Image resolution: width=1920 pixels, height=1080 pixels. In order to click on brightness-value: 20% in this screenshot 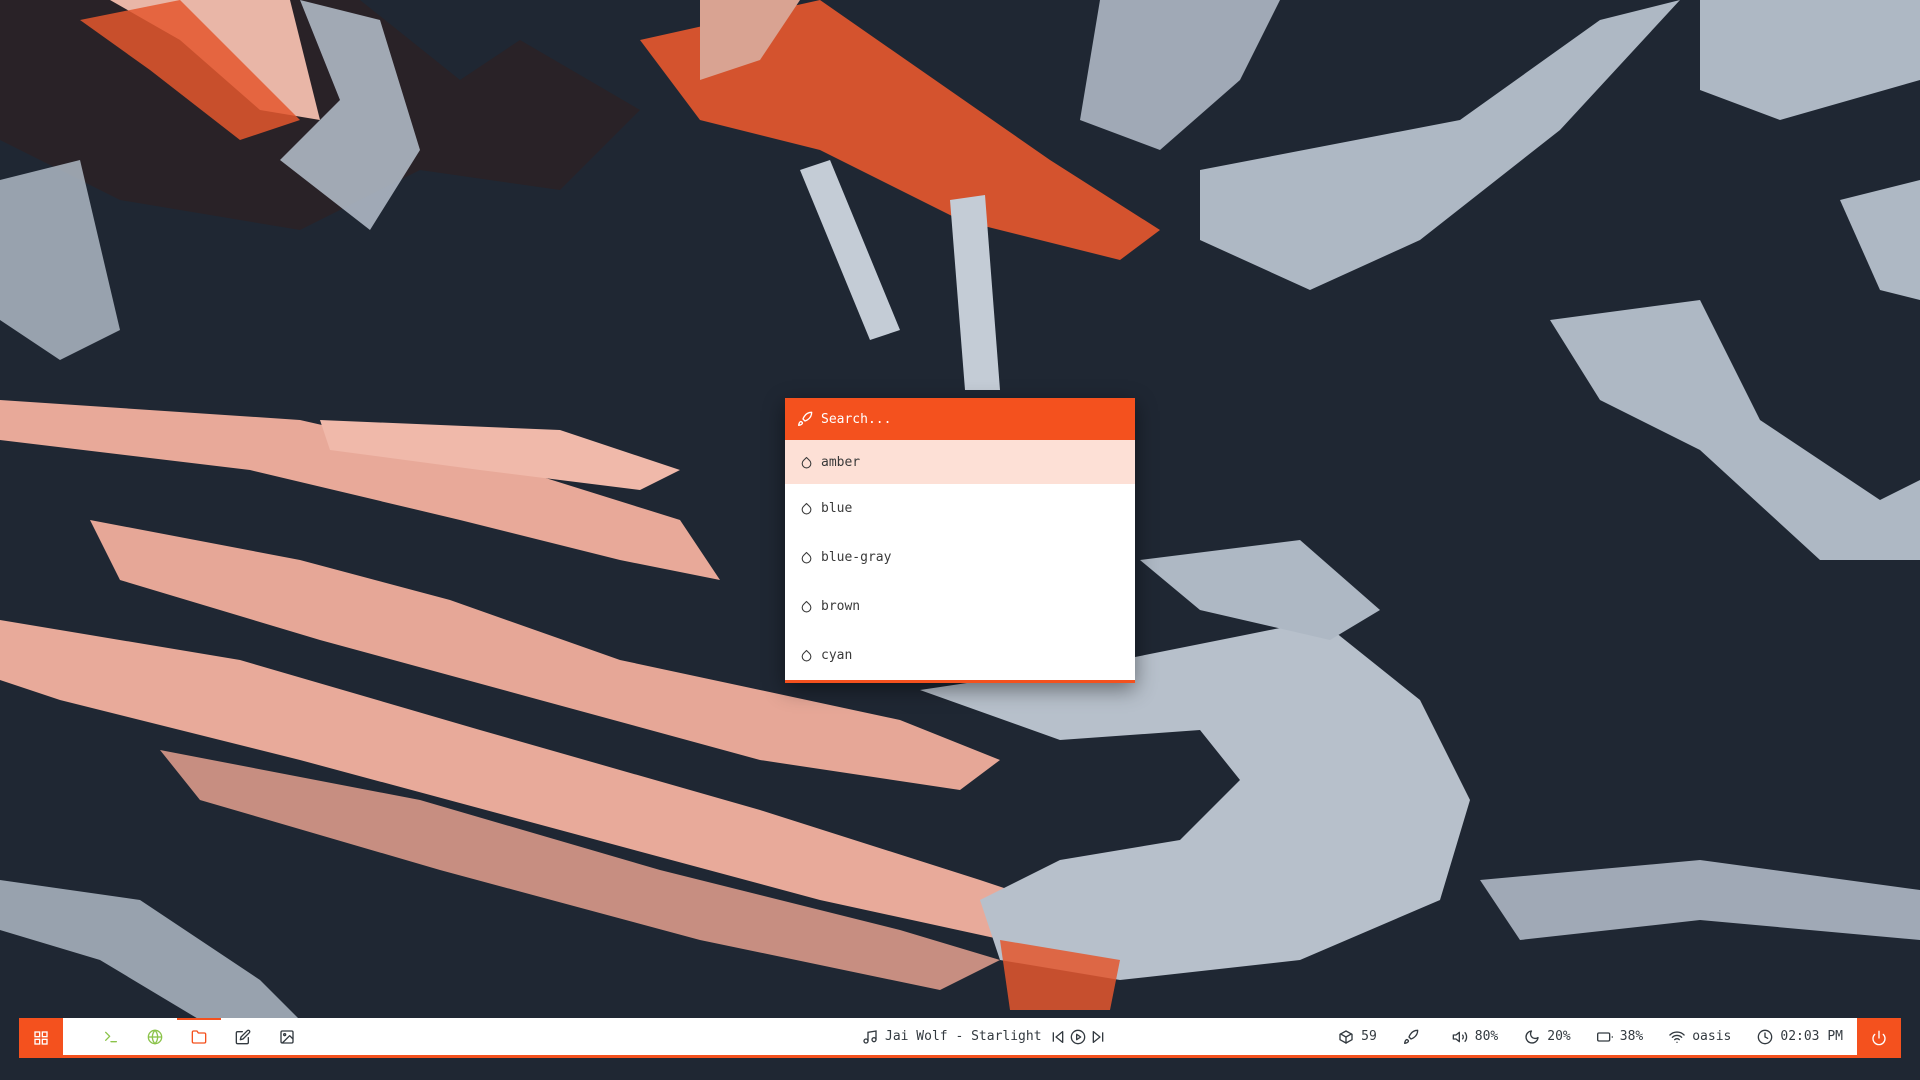, I will do `click(1559, 1036)`.